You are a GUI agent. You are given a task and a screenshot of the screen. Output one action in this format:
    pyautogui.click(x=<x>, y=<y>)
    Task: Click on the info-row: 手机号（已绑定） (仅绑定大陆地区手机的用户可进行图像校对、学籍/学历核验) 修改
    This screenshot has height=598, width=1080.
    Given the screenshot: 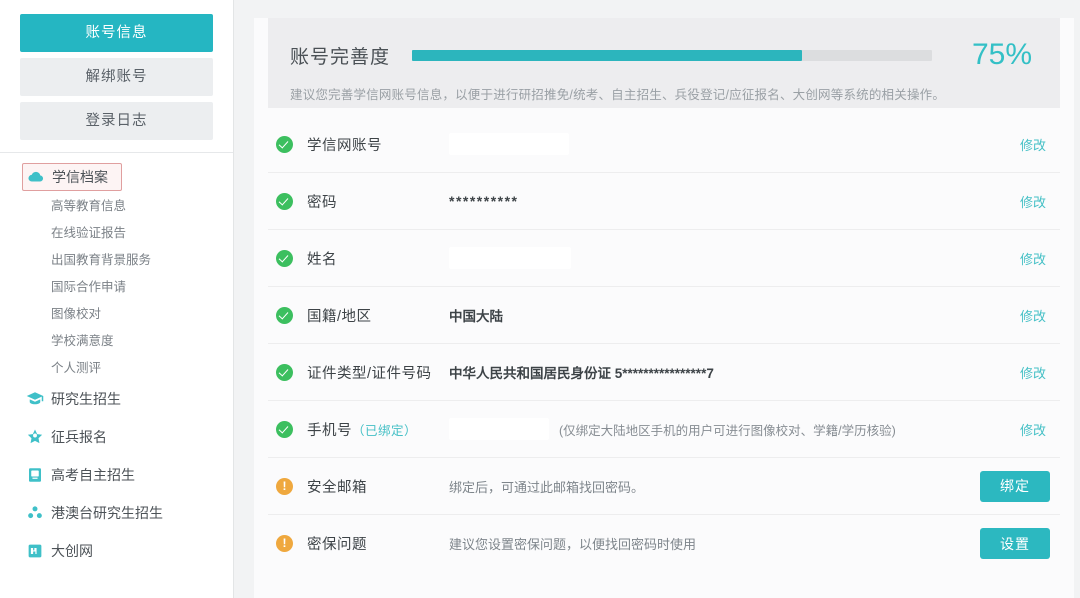 What is the action you would take?
    pyautogui.click(x=664, y=429)
    